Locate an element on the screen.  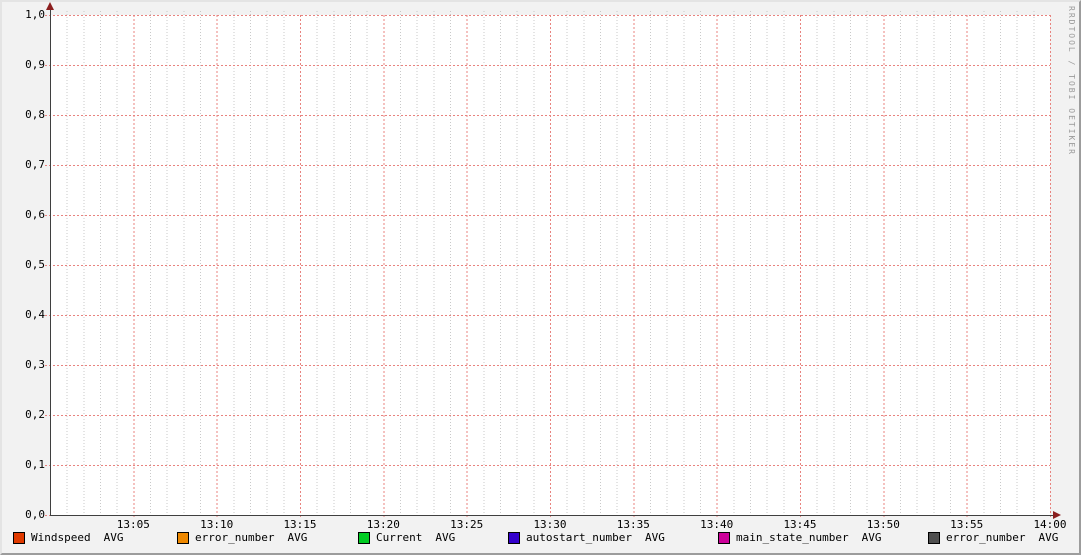
legend-series-name: autostart_number is located at coordinates (579, 537).